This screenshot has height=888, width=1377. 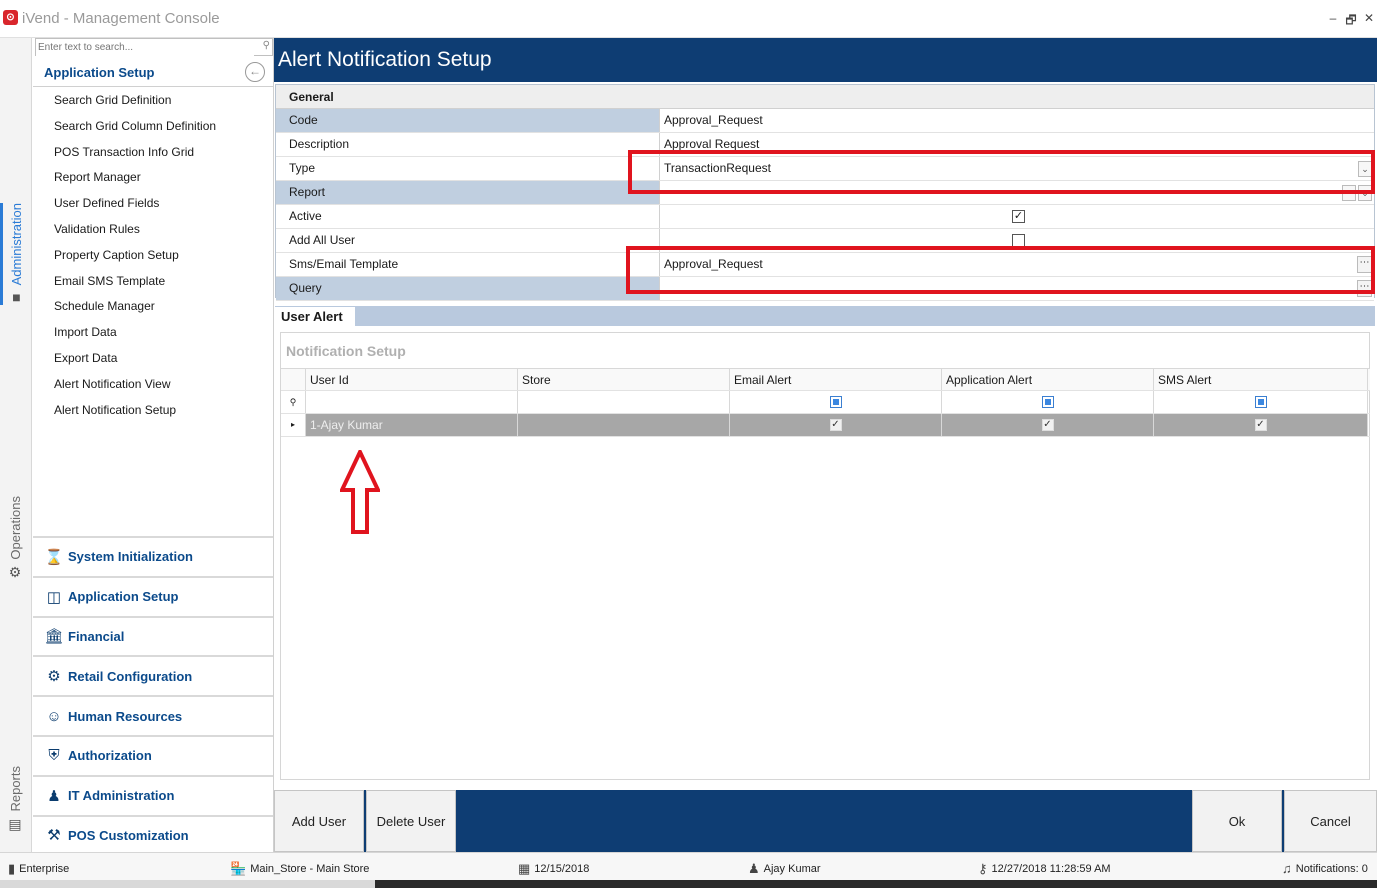 What do you see at coordinates (1017, 192) in the screenshot?
I see `report-field: ⌄` at bounding box center [1017, 192].